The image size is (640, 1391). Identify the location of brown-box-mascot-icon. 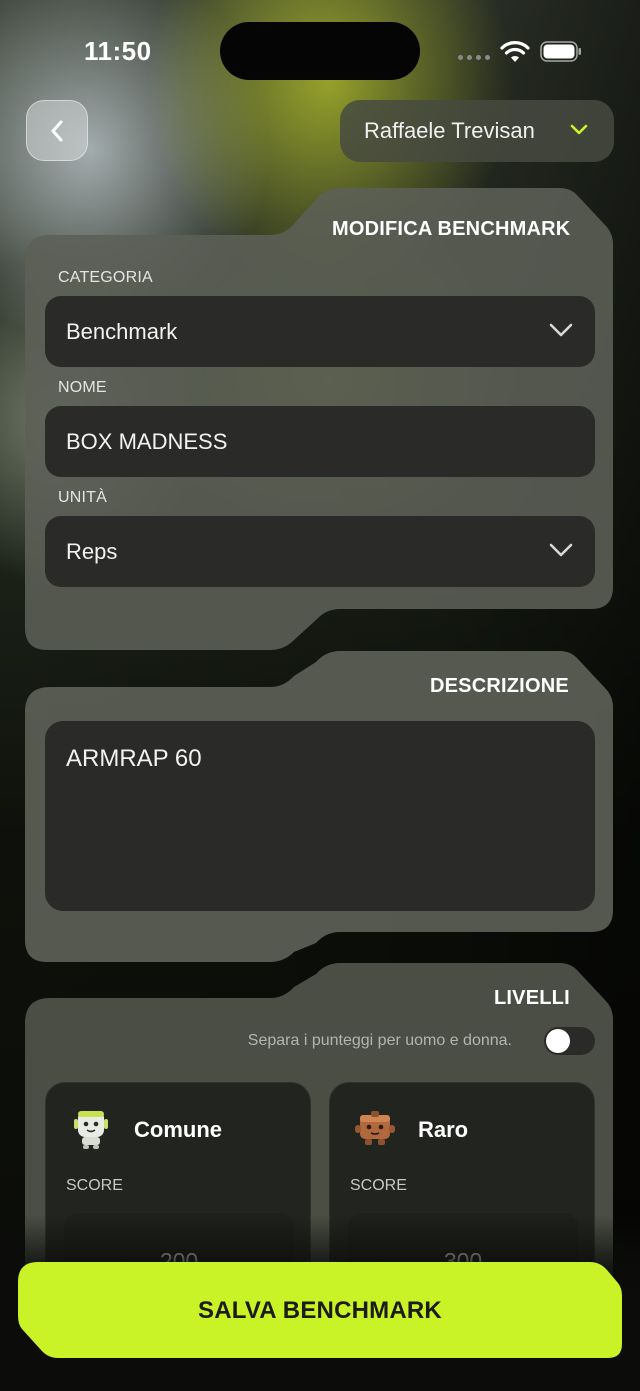
(375, 1128).